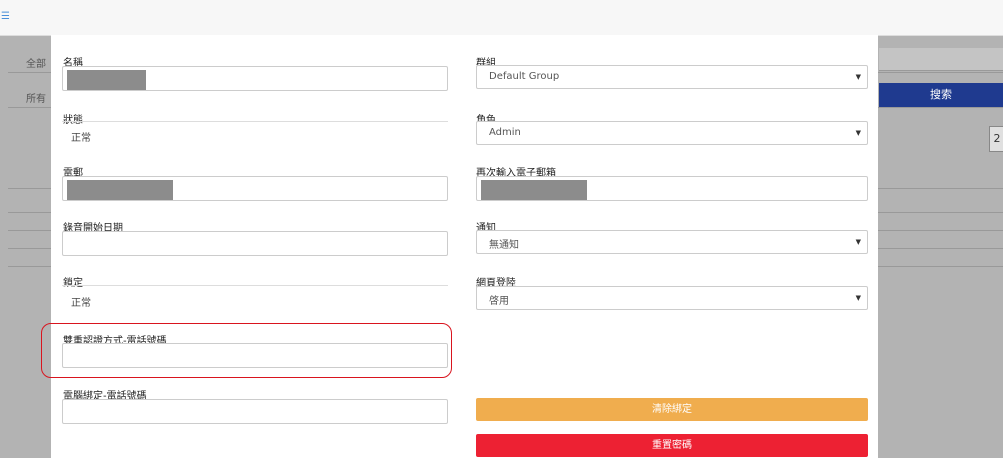 This screenshot has width=1003, height=458. Describe the element at coordinates (505, 132) in the screenshot. I see `role-selected-value: Admin` at that location.